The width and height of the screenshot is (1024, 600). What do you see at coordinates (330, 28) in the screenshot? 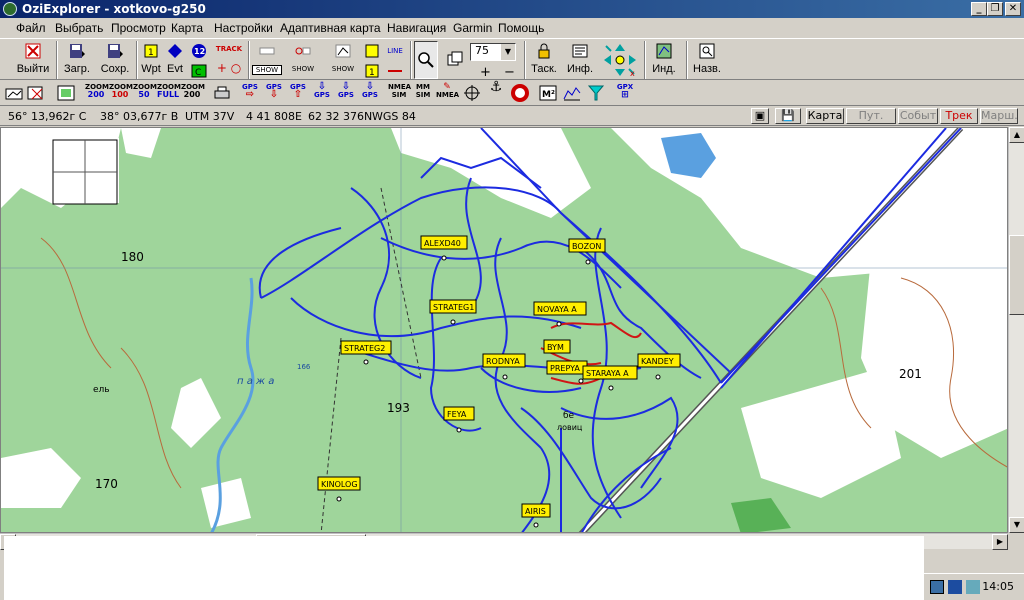
I see `menu-adaptive-map: Адаптивная карта` at bounding box center [330, 28].